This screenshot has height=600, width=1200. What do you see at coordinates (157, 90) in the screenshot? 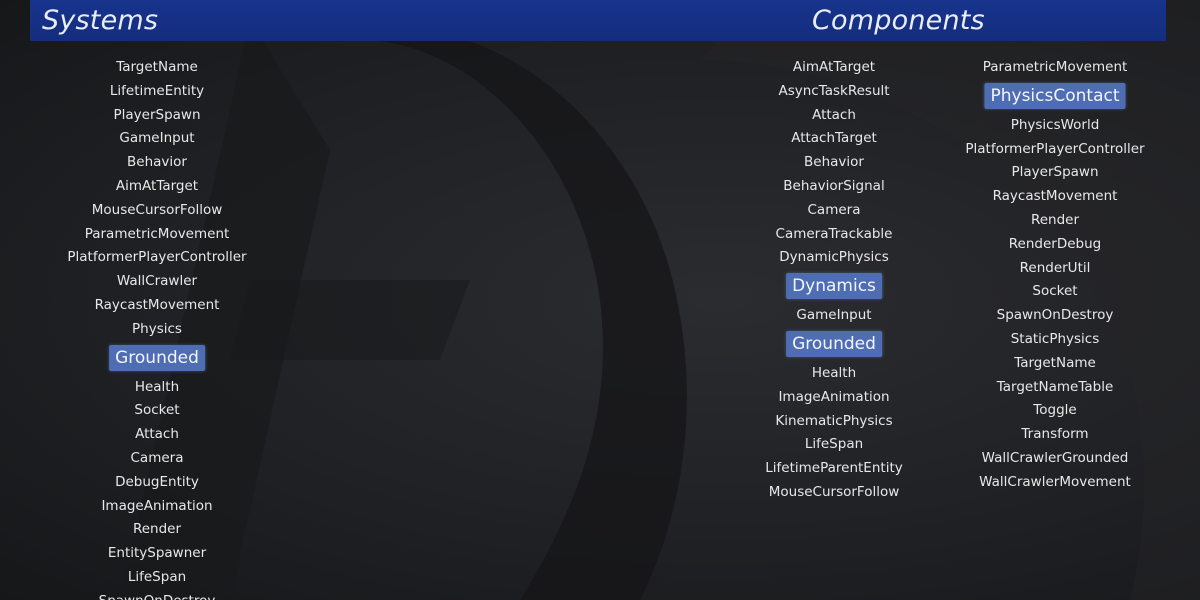
I see `list-item: LifetimeEntity` at bounding box center [157, 90].